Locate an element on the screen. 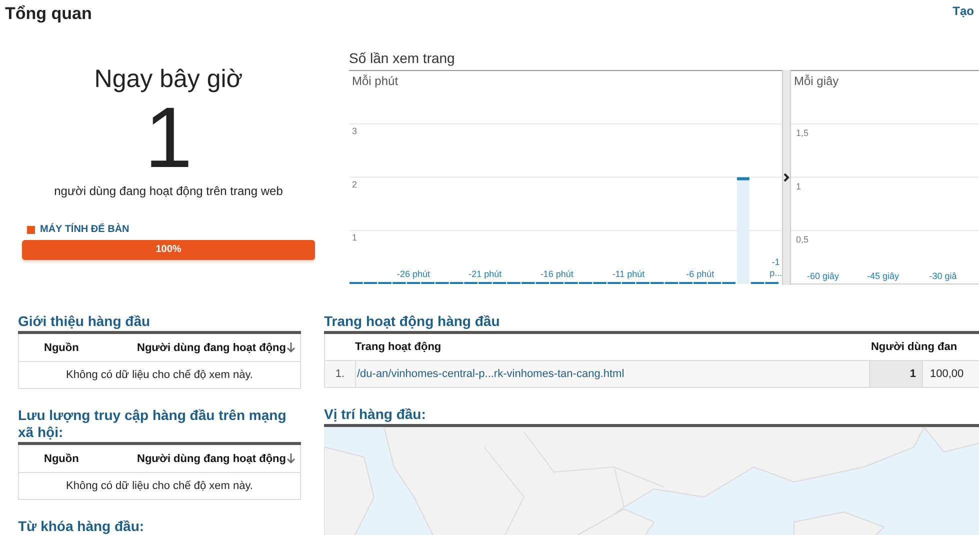  create-link: Tạo is located at coordinates (963, 11).